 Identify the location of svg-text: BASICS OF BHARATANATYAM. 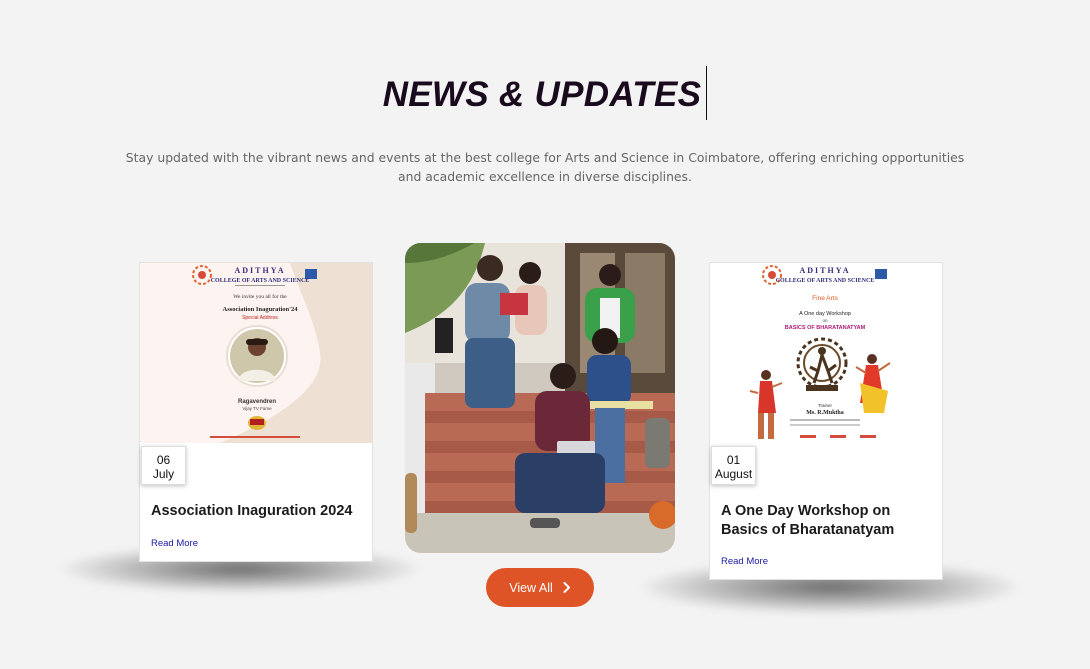
(825, 328).